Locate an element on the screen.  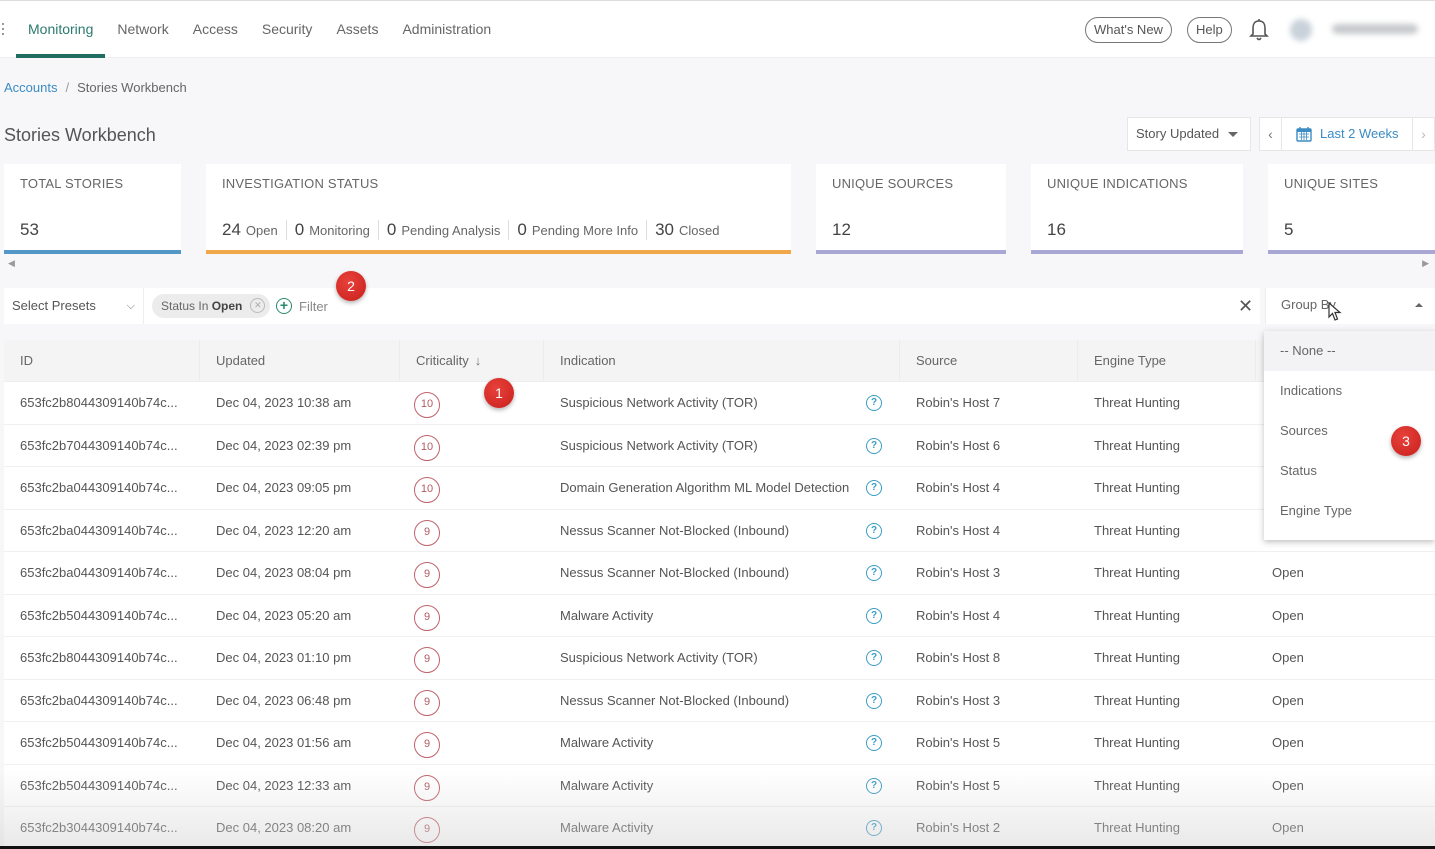
menu-icon is located at coordinates (3, 30).